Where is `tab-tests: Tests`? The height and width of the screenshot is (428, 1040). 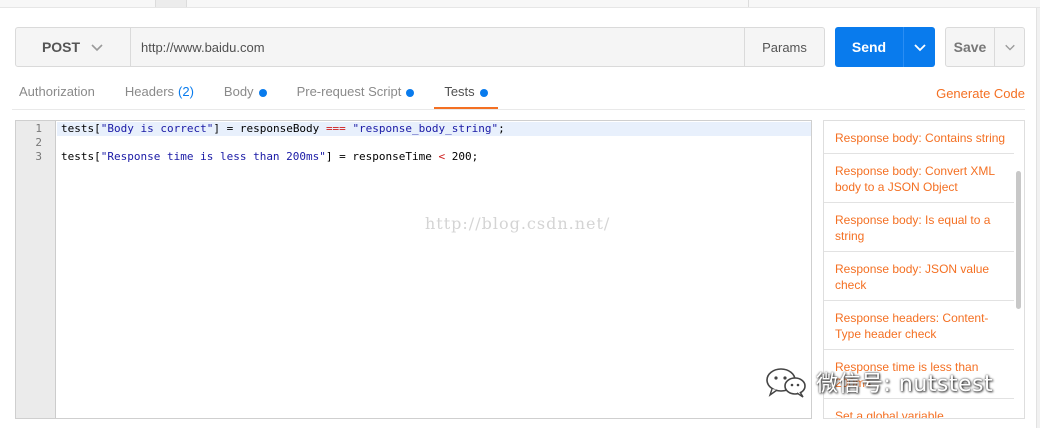
tab-tests: Tests is located at coordinates (466, 94).